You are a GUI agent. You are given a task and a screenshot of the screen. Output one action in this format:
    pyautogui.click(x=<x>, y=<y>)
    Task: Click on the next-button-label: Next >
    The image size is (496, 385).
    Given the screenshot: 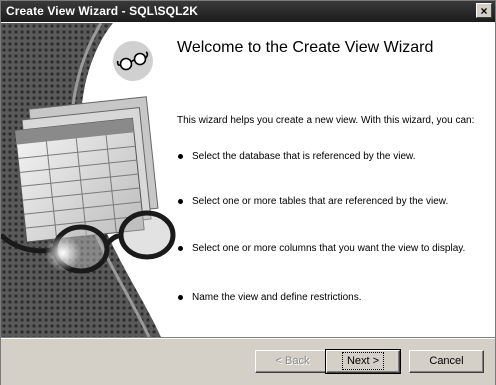 What is the action you would take?
    pyautogui.click(x=363, y=361)
    